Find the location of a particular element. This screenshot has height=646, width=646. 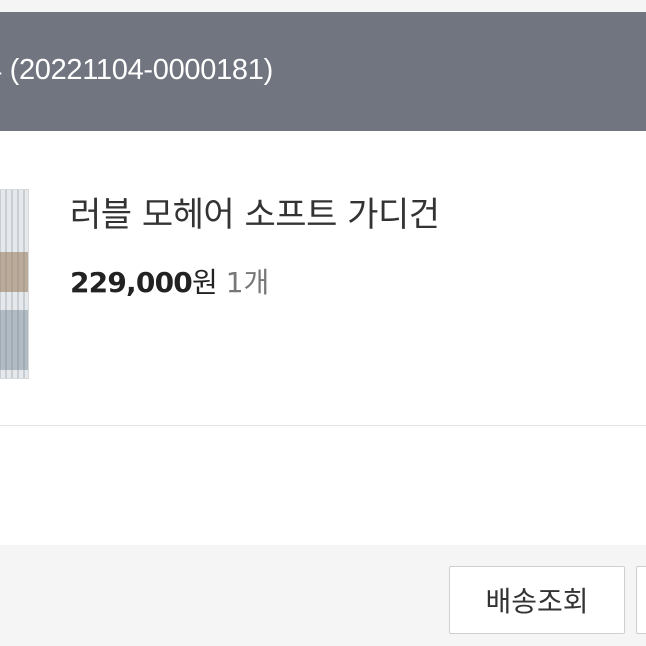

product-name: 러블 모헤어 소프트 가디건 is located at coordinates (255, 211).